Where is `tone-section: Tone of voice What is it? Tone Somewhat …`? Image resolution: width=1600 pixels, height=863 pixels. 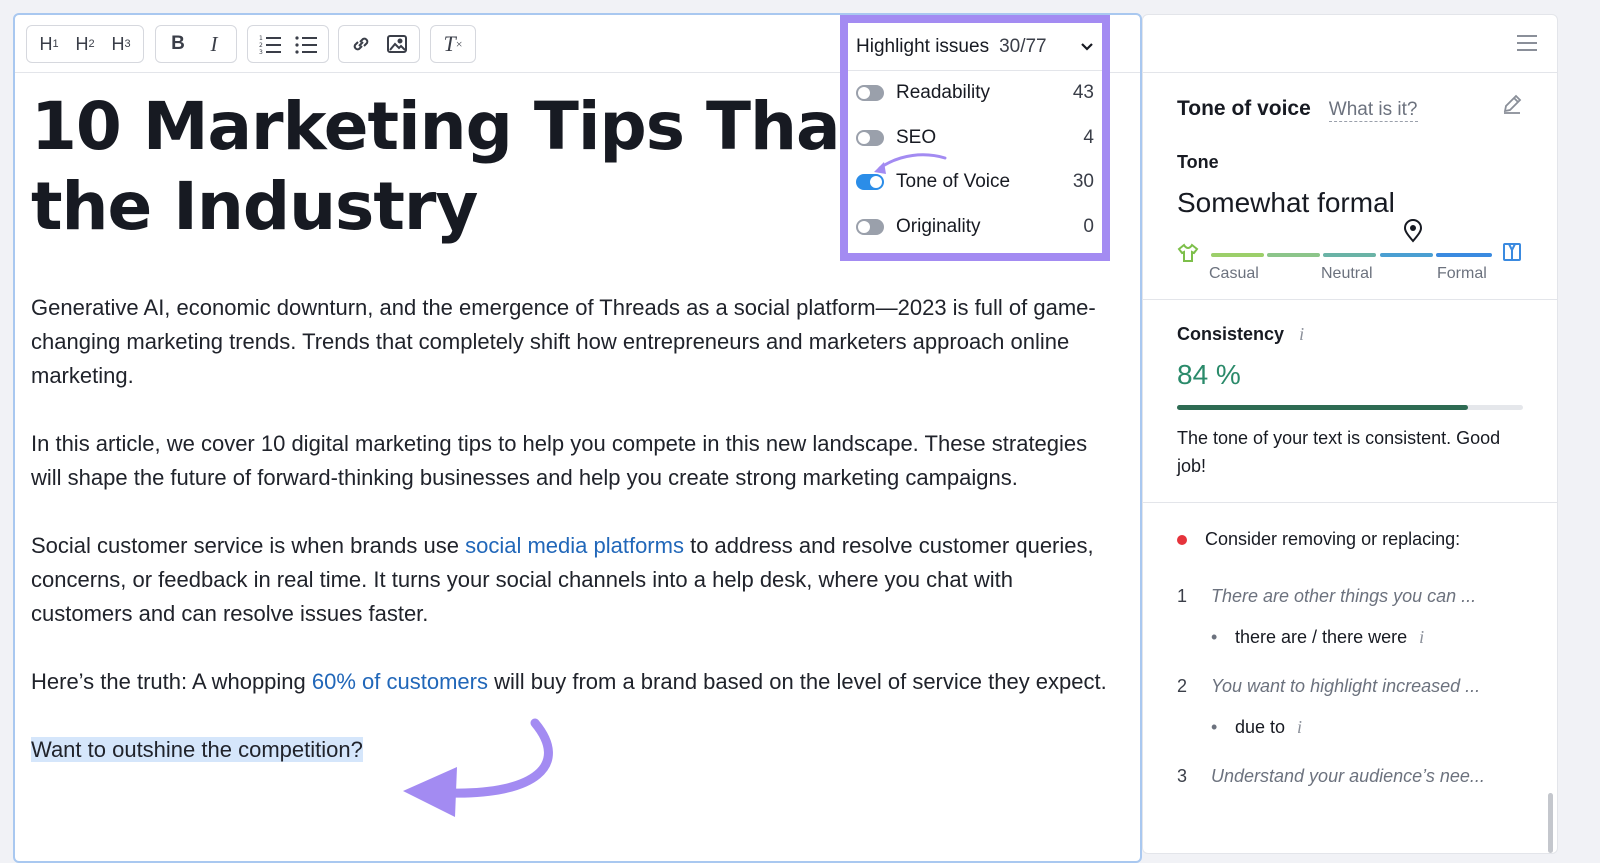 tone-section: Tone of voice What is it? Tone Somewhat … is located at coordinates (1350, 196).